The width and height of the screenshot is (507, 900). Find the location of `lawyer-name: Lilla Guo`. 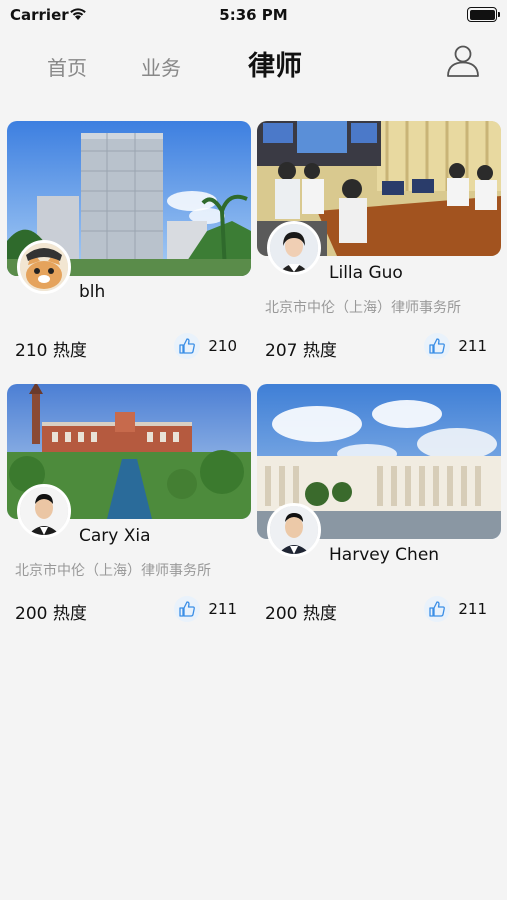

lawyer-name: Lilla Guo is located at coordinates (366, 273).